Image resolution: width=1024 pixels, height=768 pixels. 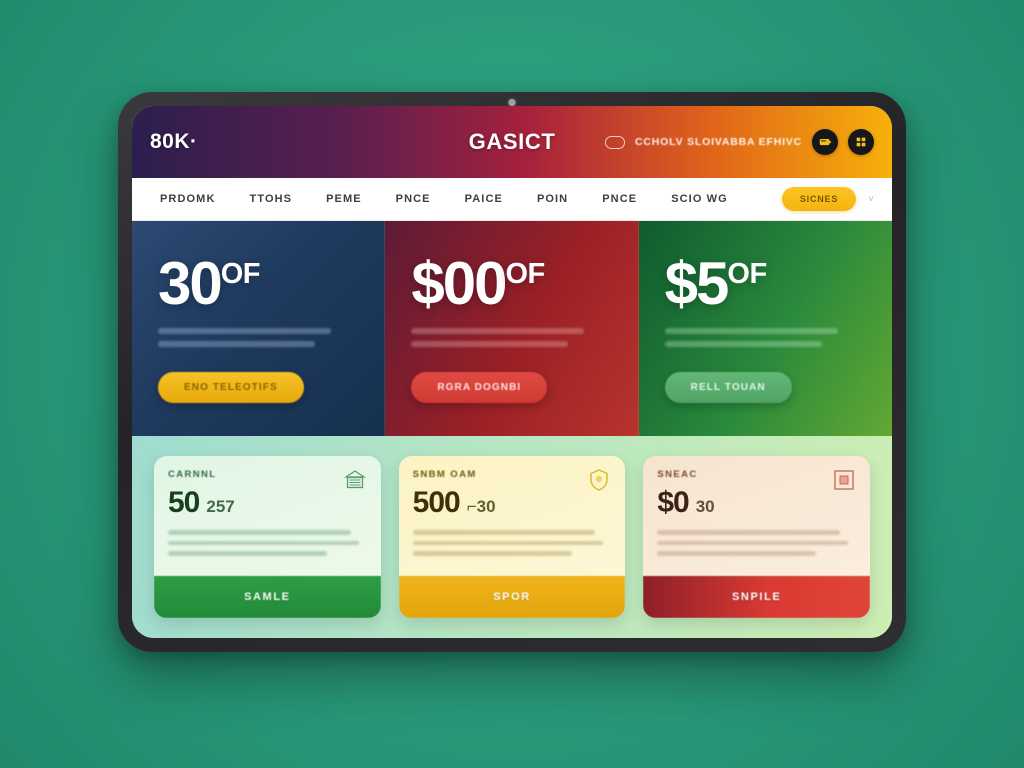 I want to click on hero-deal-0: 30 OF, so click(x=258, y=283).